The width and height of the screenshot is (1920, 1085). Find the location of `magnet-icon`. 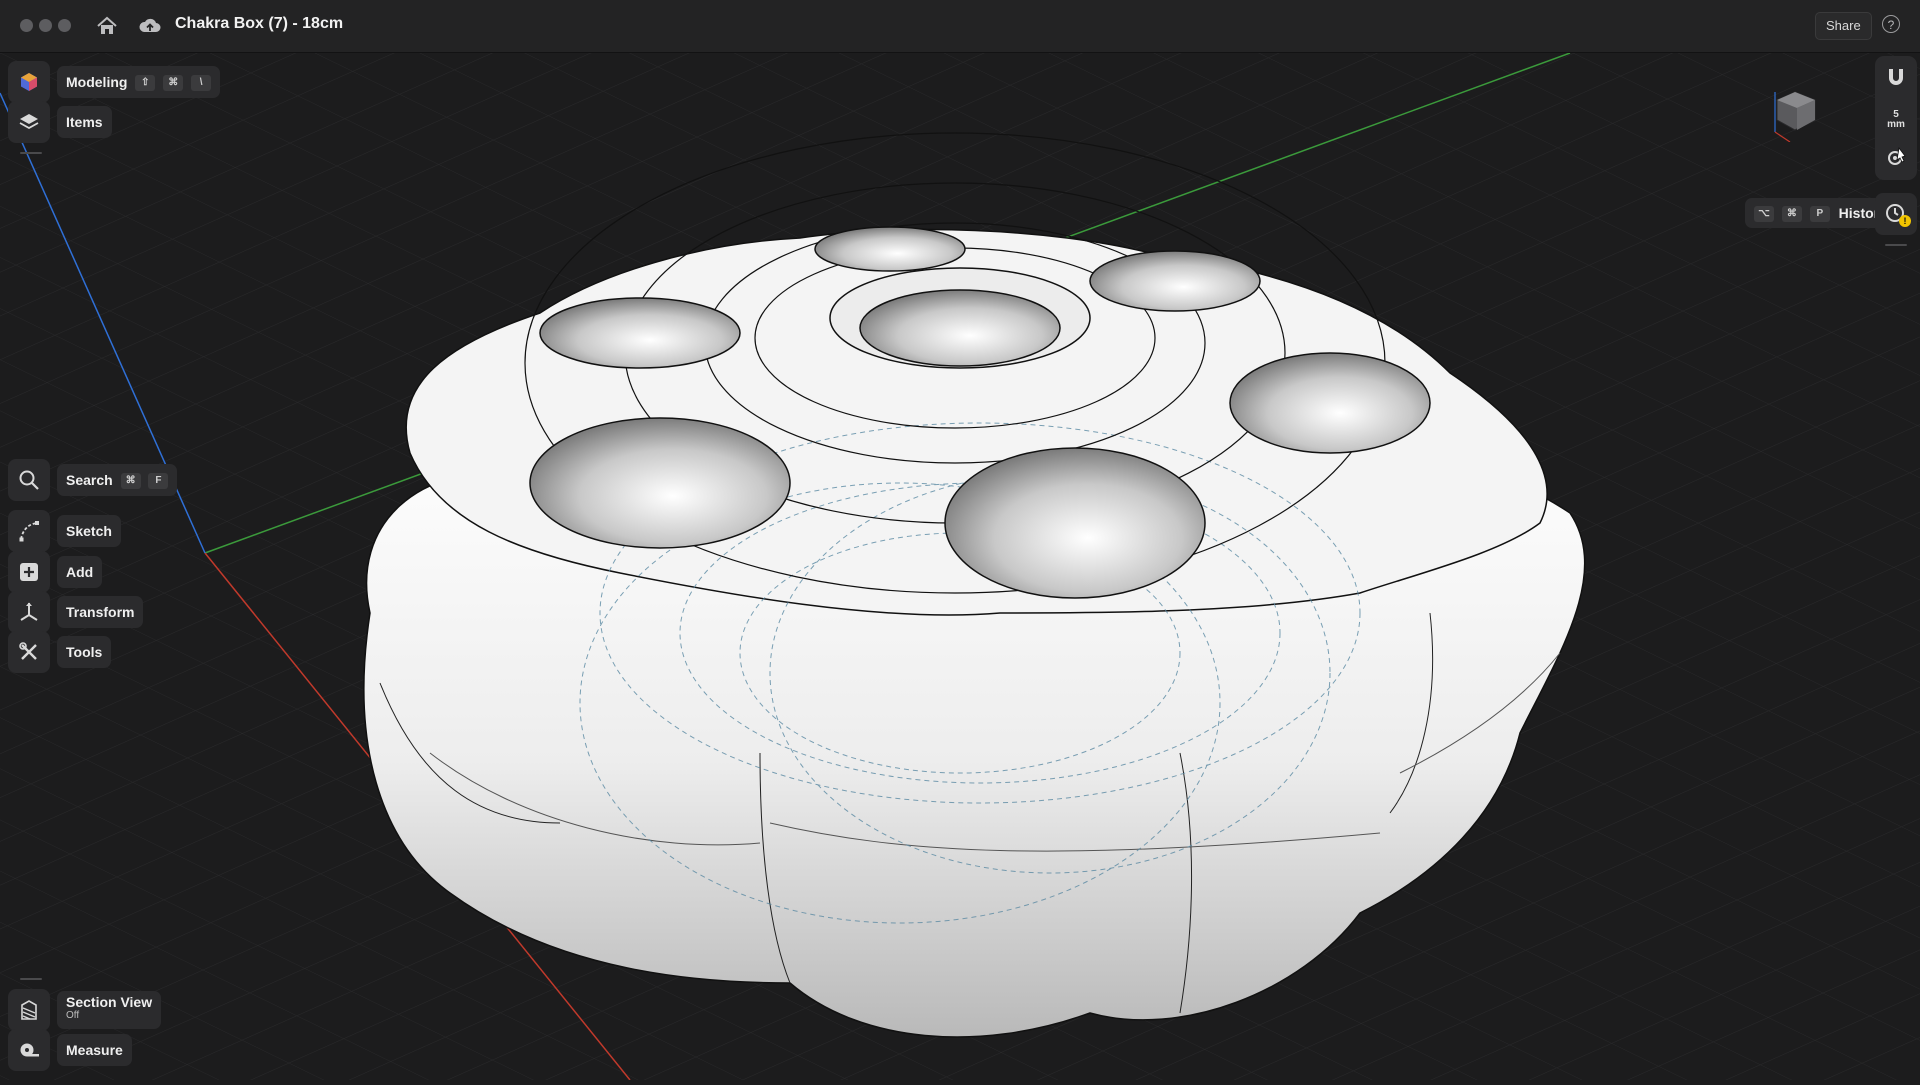

magnet-icon is located at coordinates (1896, 77).